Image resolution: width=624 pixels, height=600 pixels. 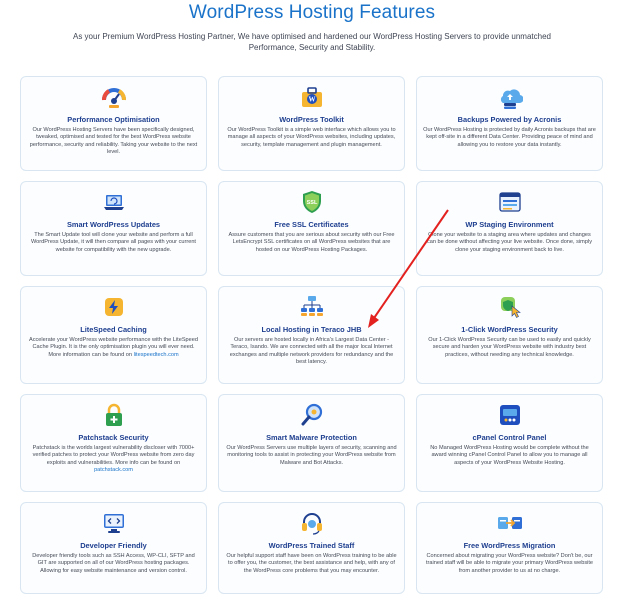 What do you see at coordinates (509, 119) in the screenshot?
I see `feature-title: Backups Powered by Acronis` at bounding box center [509, 119].